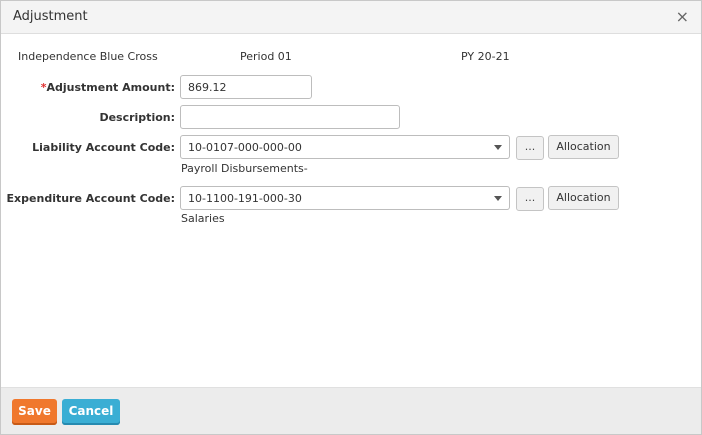 The height and width of the screenshot is (435, 702). What do you see at coordinates (345, 147) in the screenshot?
I see `liability-account-select: 10-0107-000-000-00` at bounding box center [345, 147].